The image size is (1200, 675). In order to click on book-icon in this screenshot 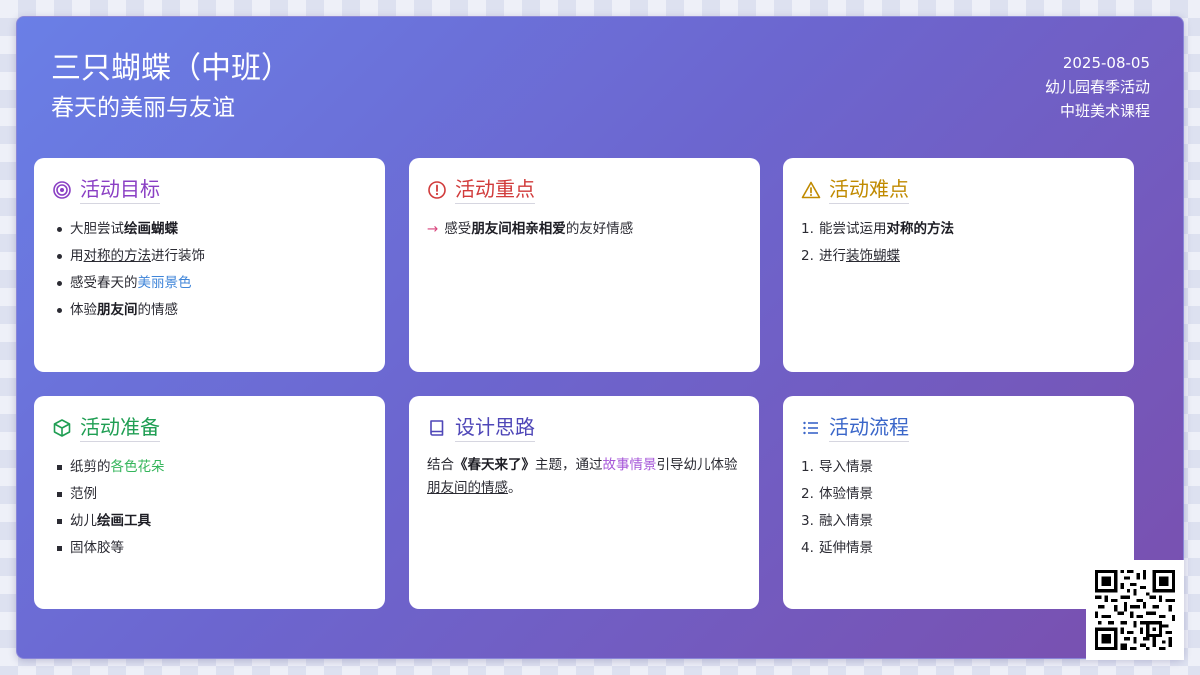, I will do `click(437, 428)`.